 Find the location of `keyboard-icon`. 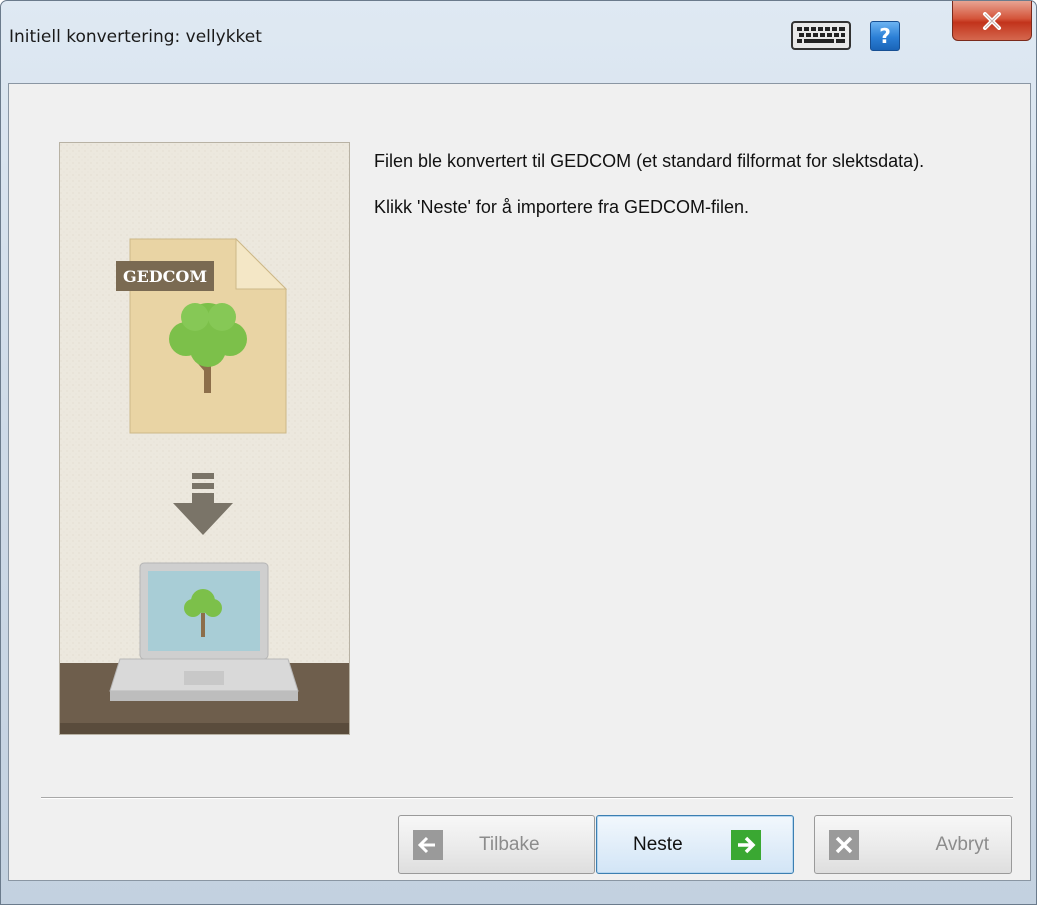

keyboard-icon is located at coordinates (822, 36).